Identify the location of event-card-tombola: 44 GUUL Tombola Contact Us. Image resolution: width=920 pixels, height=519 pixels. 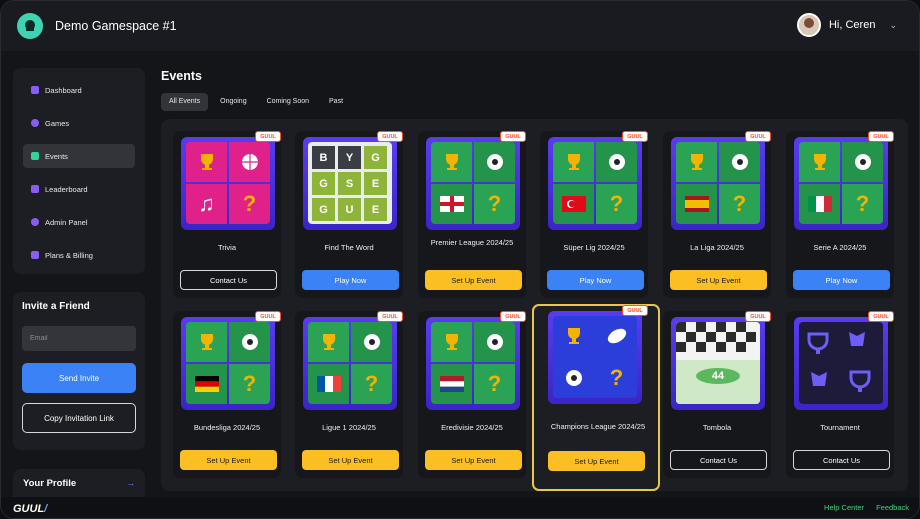
(717, 394).